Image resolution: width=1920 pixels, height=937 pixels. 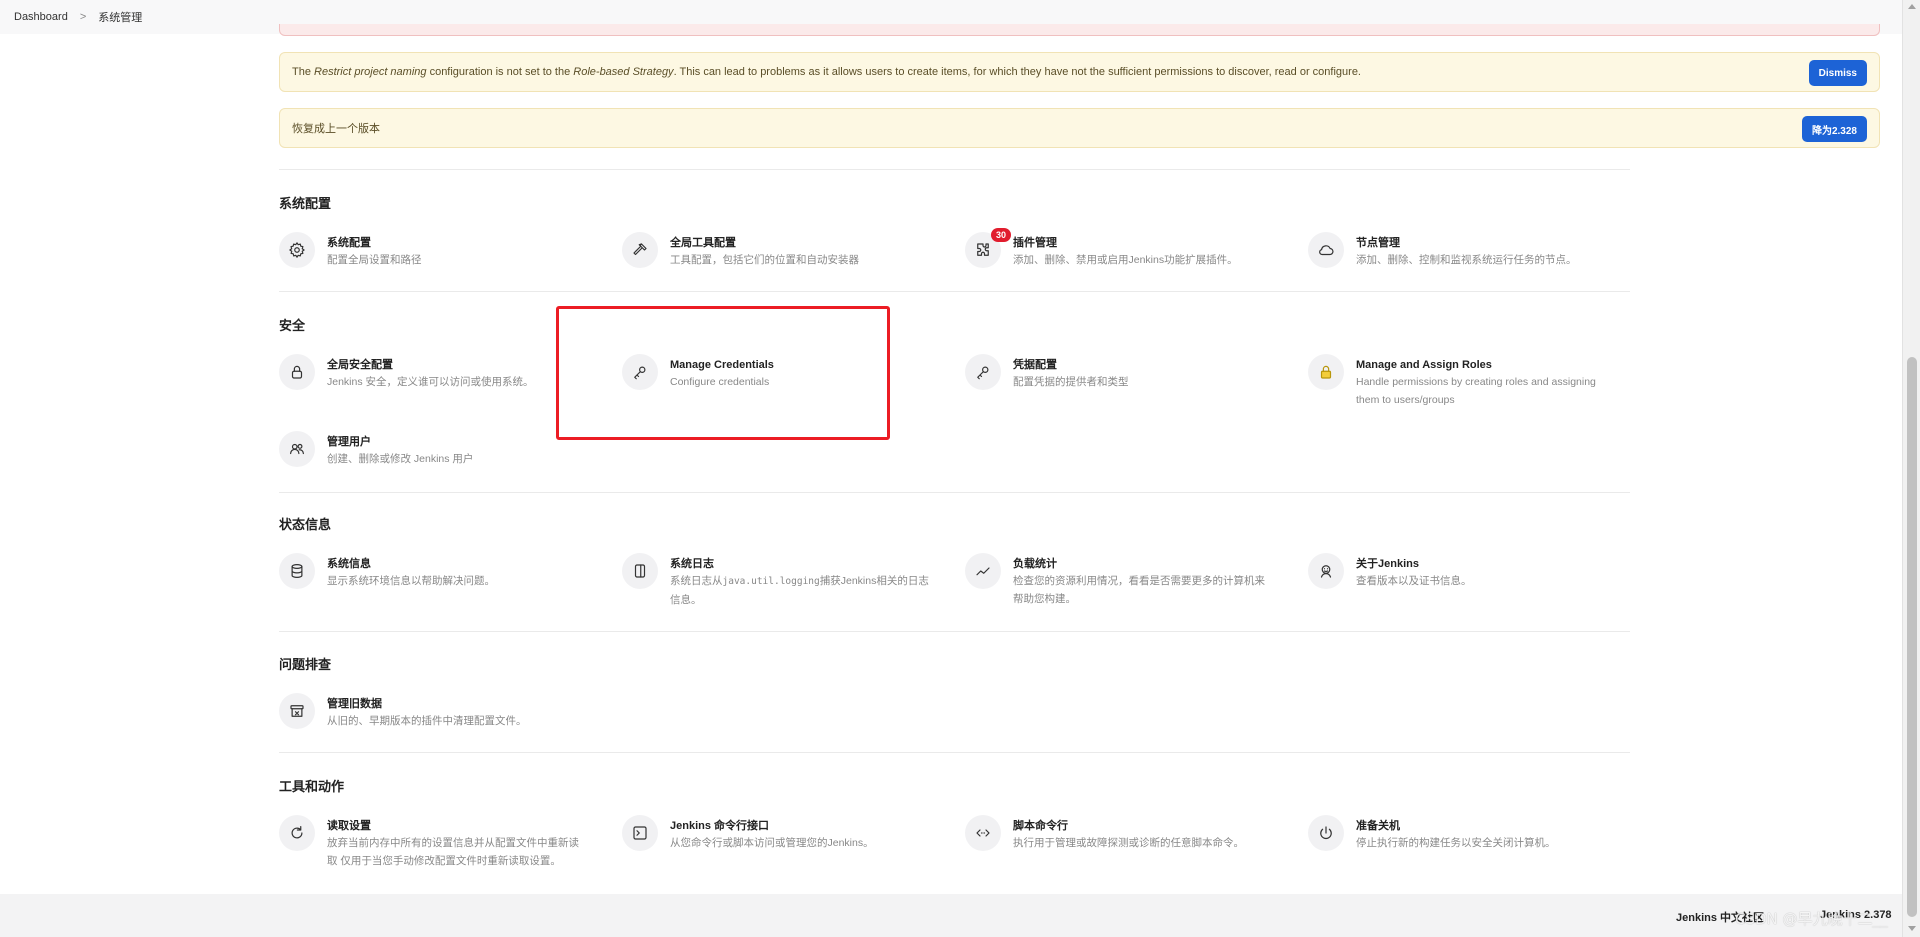 I want to click on tile-title: 插件管理, so click(x=1035, y=243).